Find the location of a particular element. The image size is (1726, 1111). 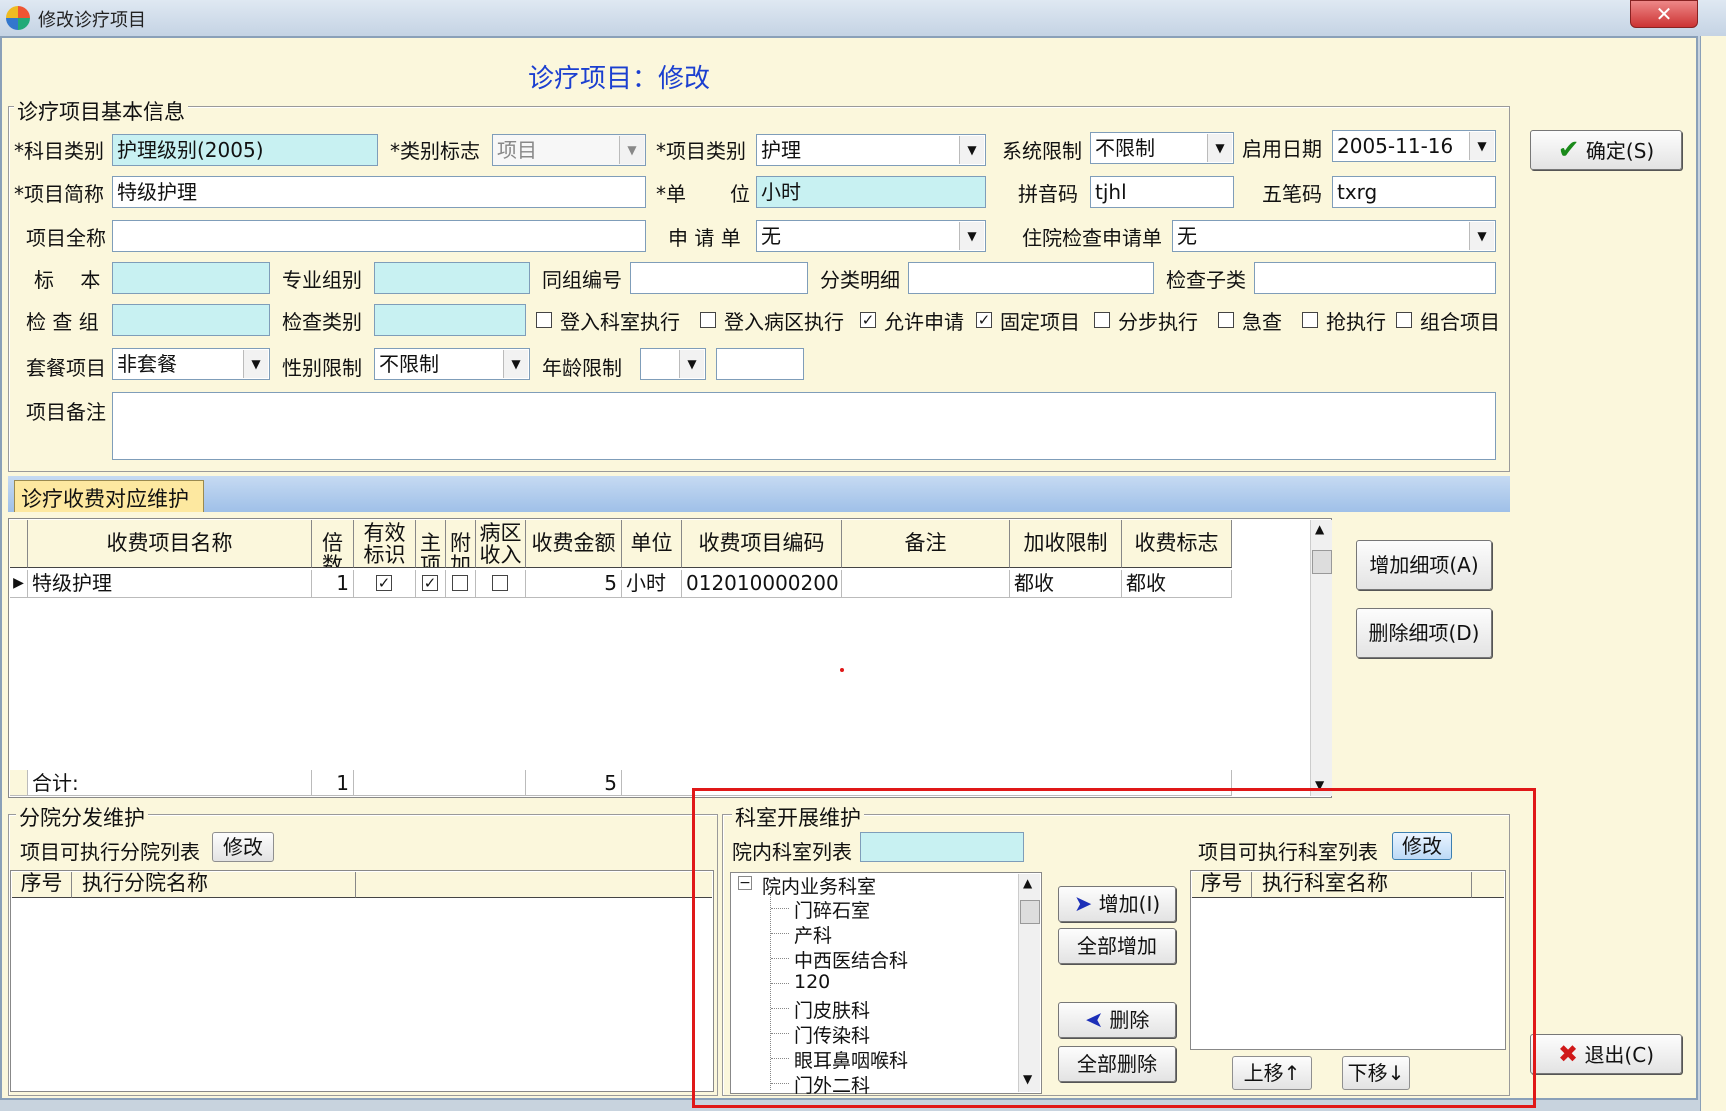

tab-fee-mapping: 诊疗收费对应维护 is located at coordinates (109, 496).